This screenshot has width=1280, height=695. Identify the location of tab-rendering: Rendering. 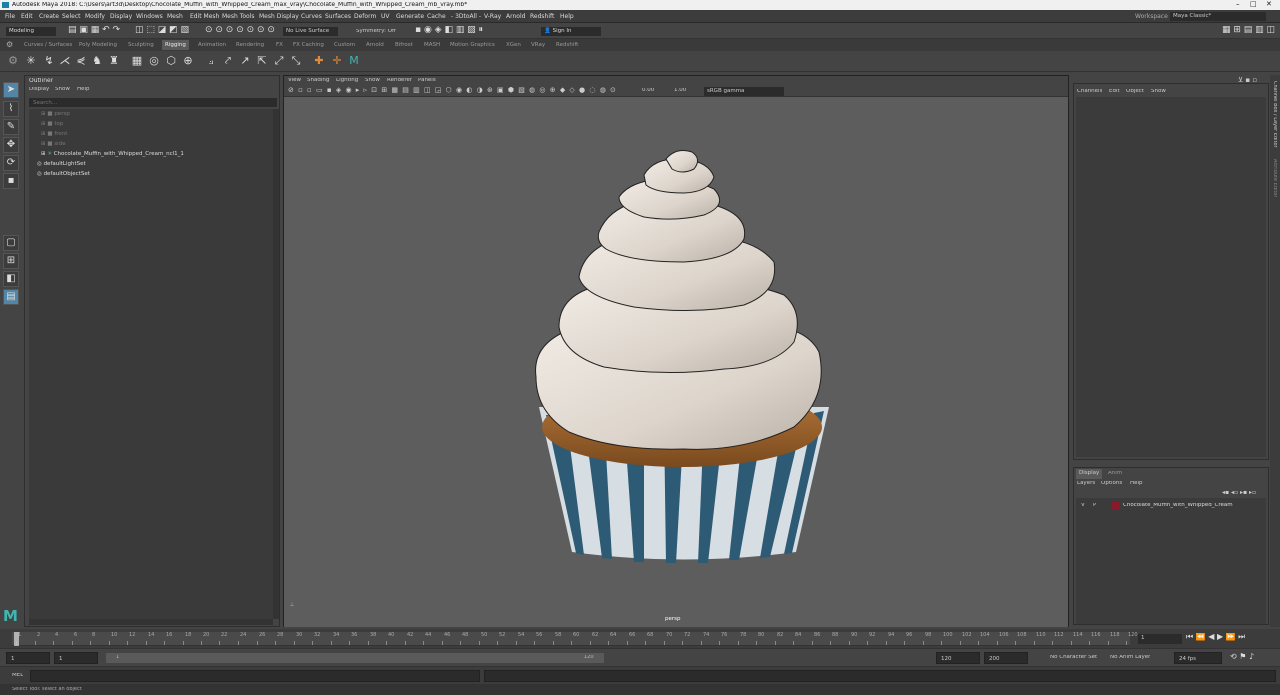
(250, 45).